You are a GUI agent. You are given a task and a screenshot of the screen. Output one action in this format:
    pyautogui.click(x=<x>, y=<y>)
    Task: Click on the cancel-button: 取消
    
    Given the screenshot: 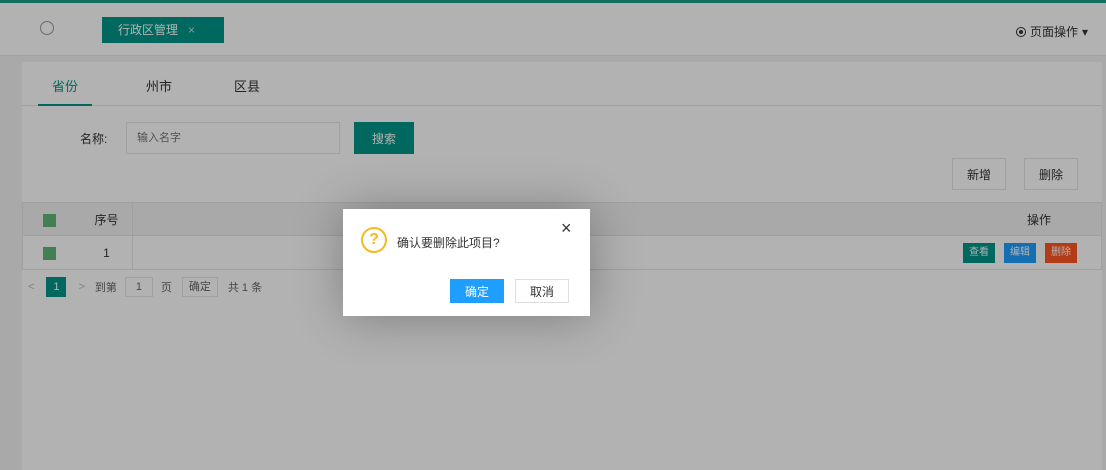 What is the action you would take?
    pyautogui.click(x=542, y=291)
    